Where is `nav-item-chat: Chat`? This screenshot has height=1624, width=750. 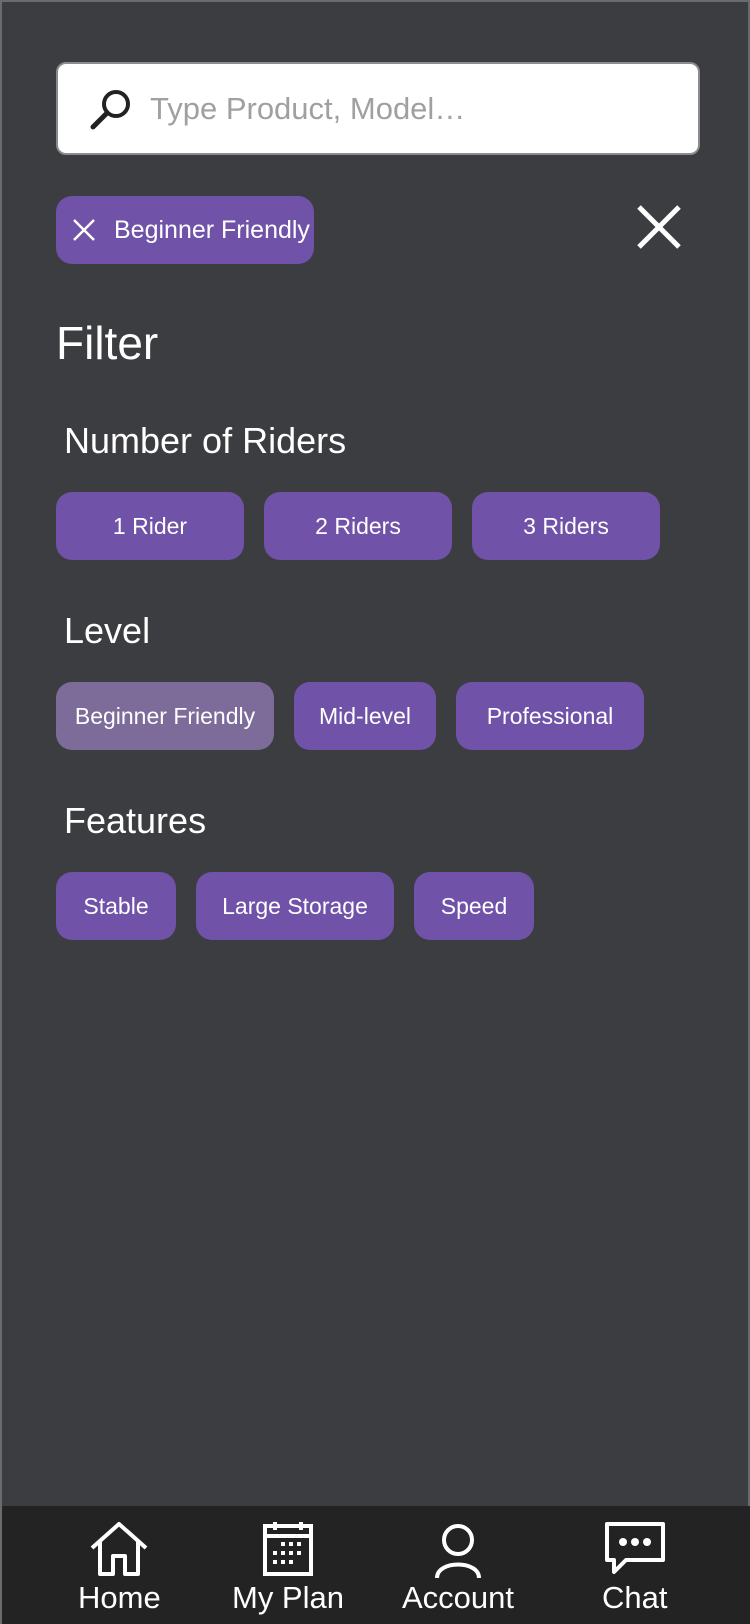 nav-item-chat: Chat is located at coordinates (634, 1568).